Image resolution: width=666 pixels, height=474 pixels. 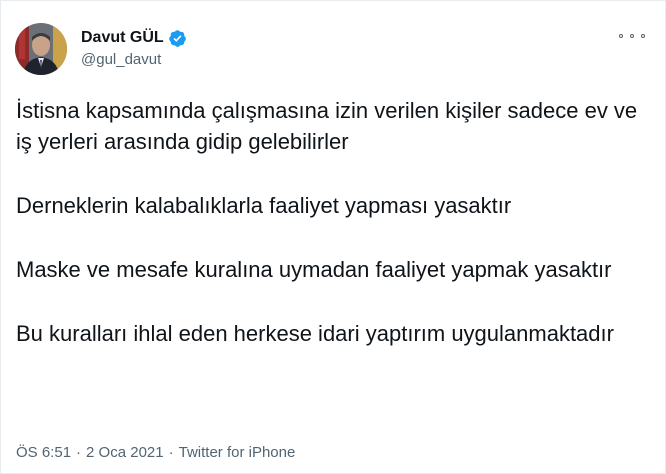 I want to click on author-names: Davut GÜL @gul_davut, so click(x=134, y=49).